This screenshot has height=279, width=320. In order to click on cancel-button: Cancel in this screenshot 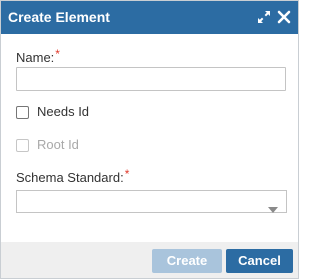, I will do `click(259, 261)`.